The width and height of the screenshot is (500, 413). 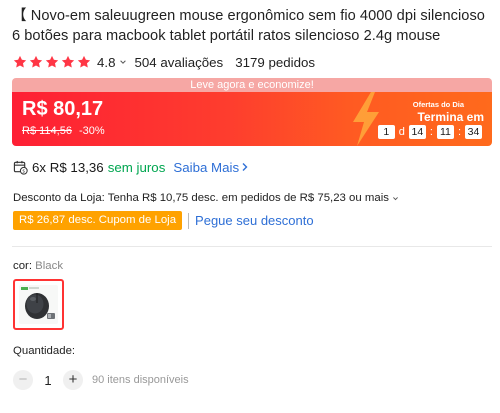 I want to click on installments-text: 6x R$ 13,36, so click(x=68, y=167).